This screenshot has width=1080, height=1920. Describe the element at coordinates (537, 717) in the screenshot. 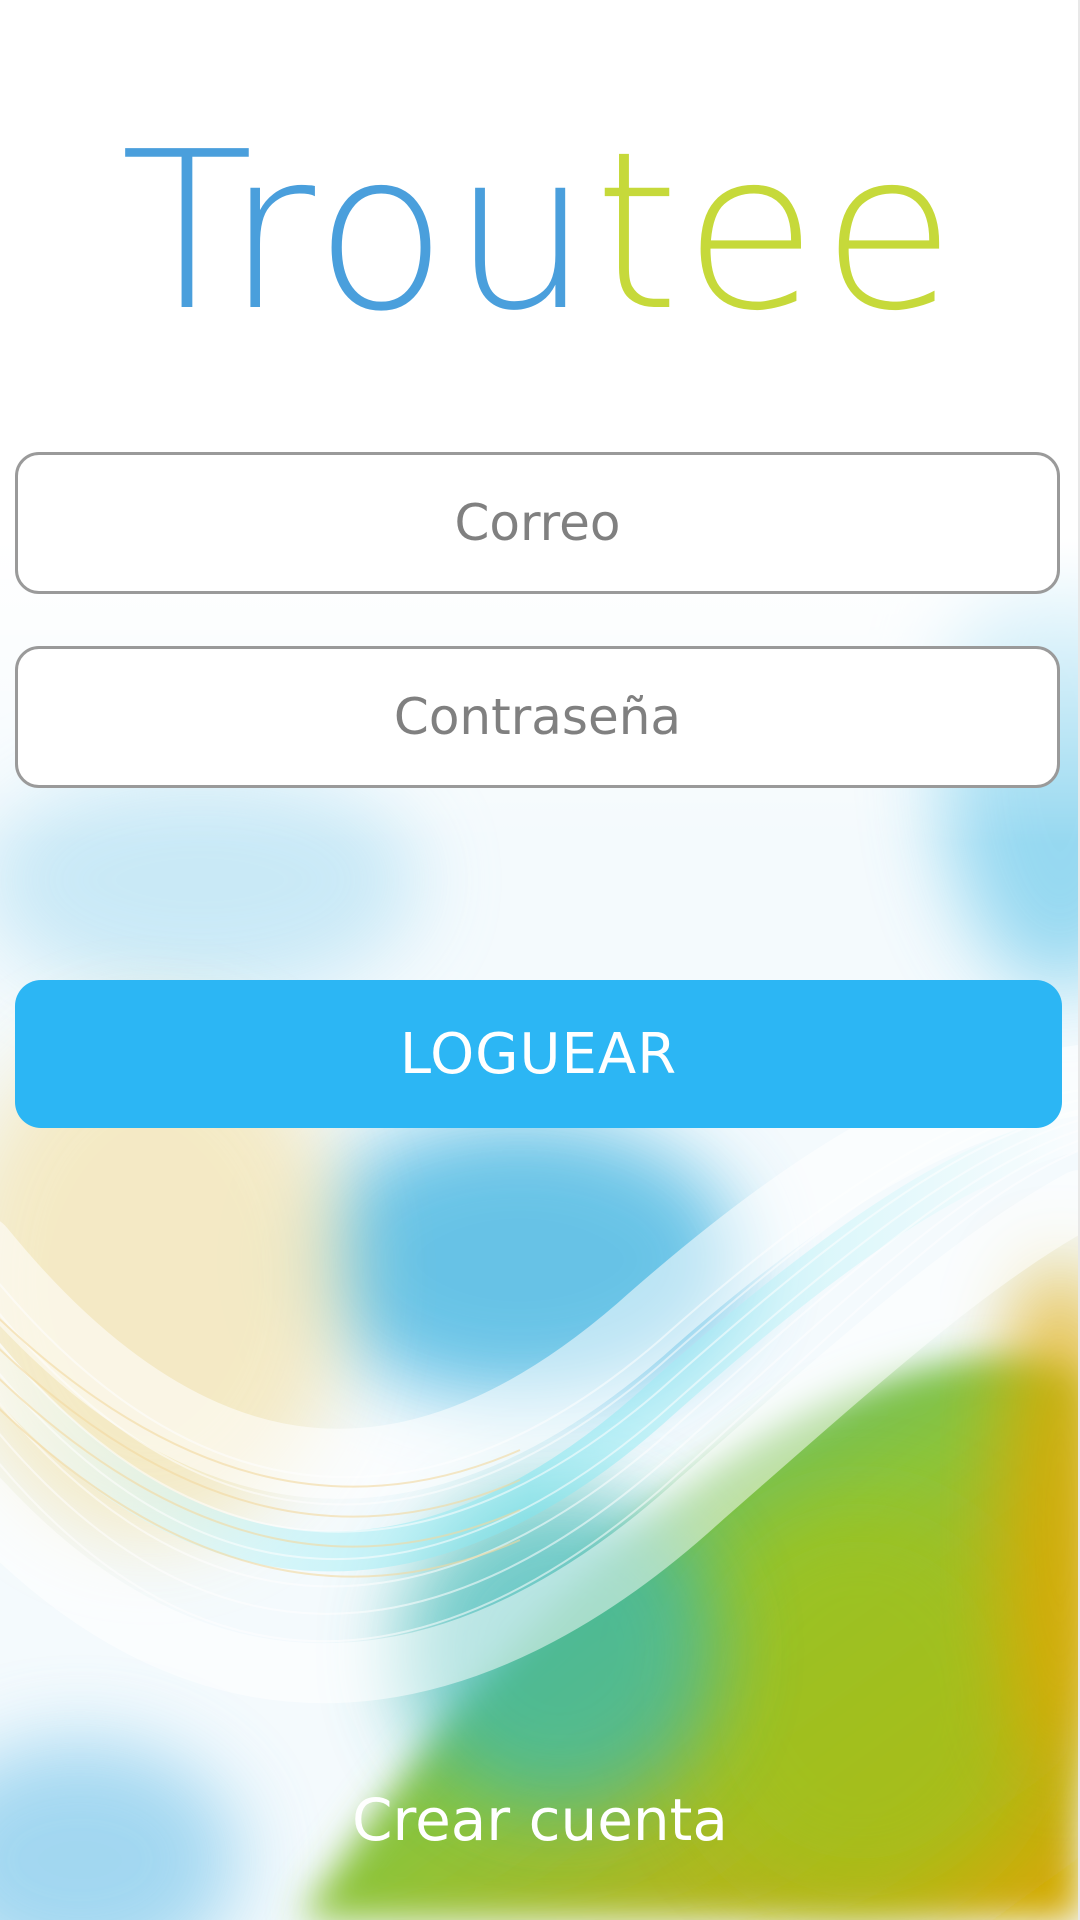

I see `password-input` at that location.